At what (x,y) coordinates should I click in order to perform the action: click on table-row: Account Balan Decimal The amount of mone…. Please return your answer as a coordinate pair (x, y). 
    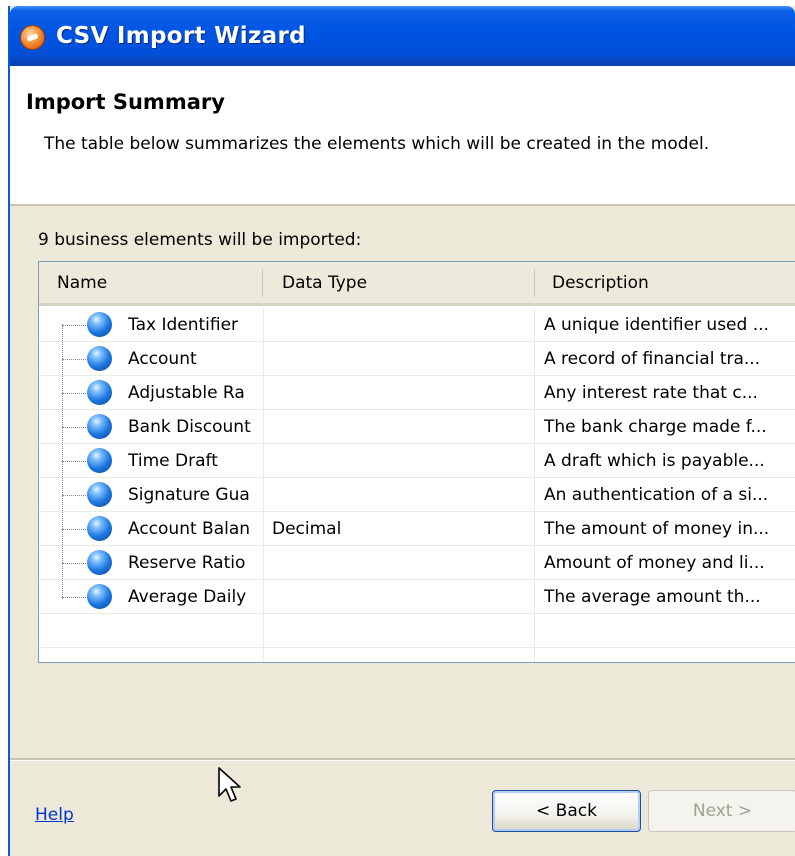
    Looking at the image, I should click on (417, 529).